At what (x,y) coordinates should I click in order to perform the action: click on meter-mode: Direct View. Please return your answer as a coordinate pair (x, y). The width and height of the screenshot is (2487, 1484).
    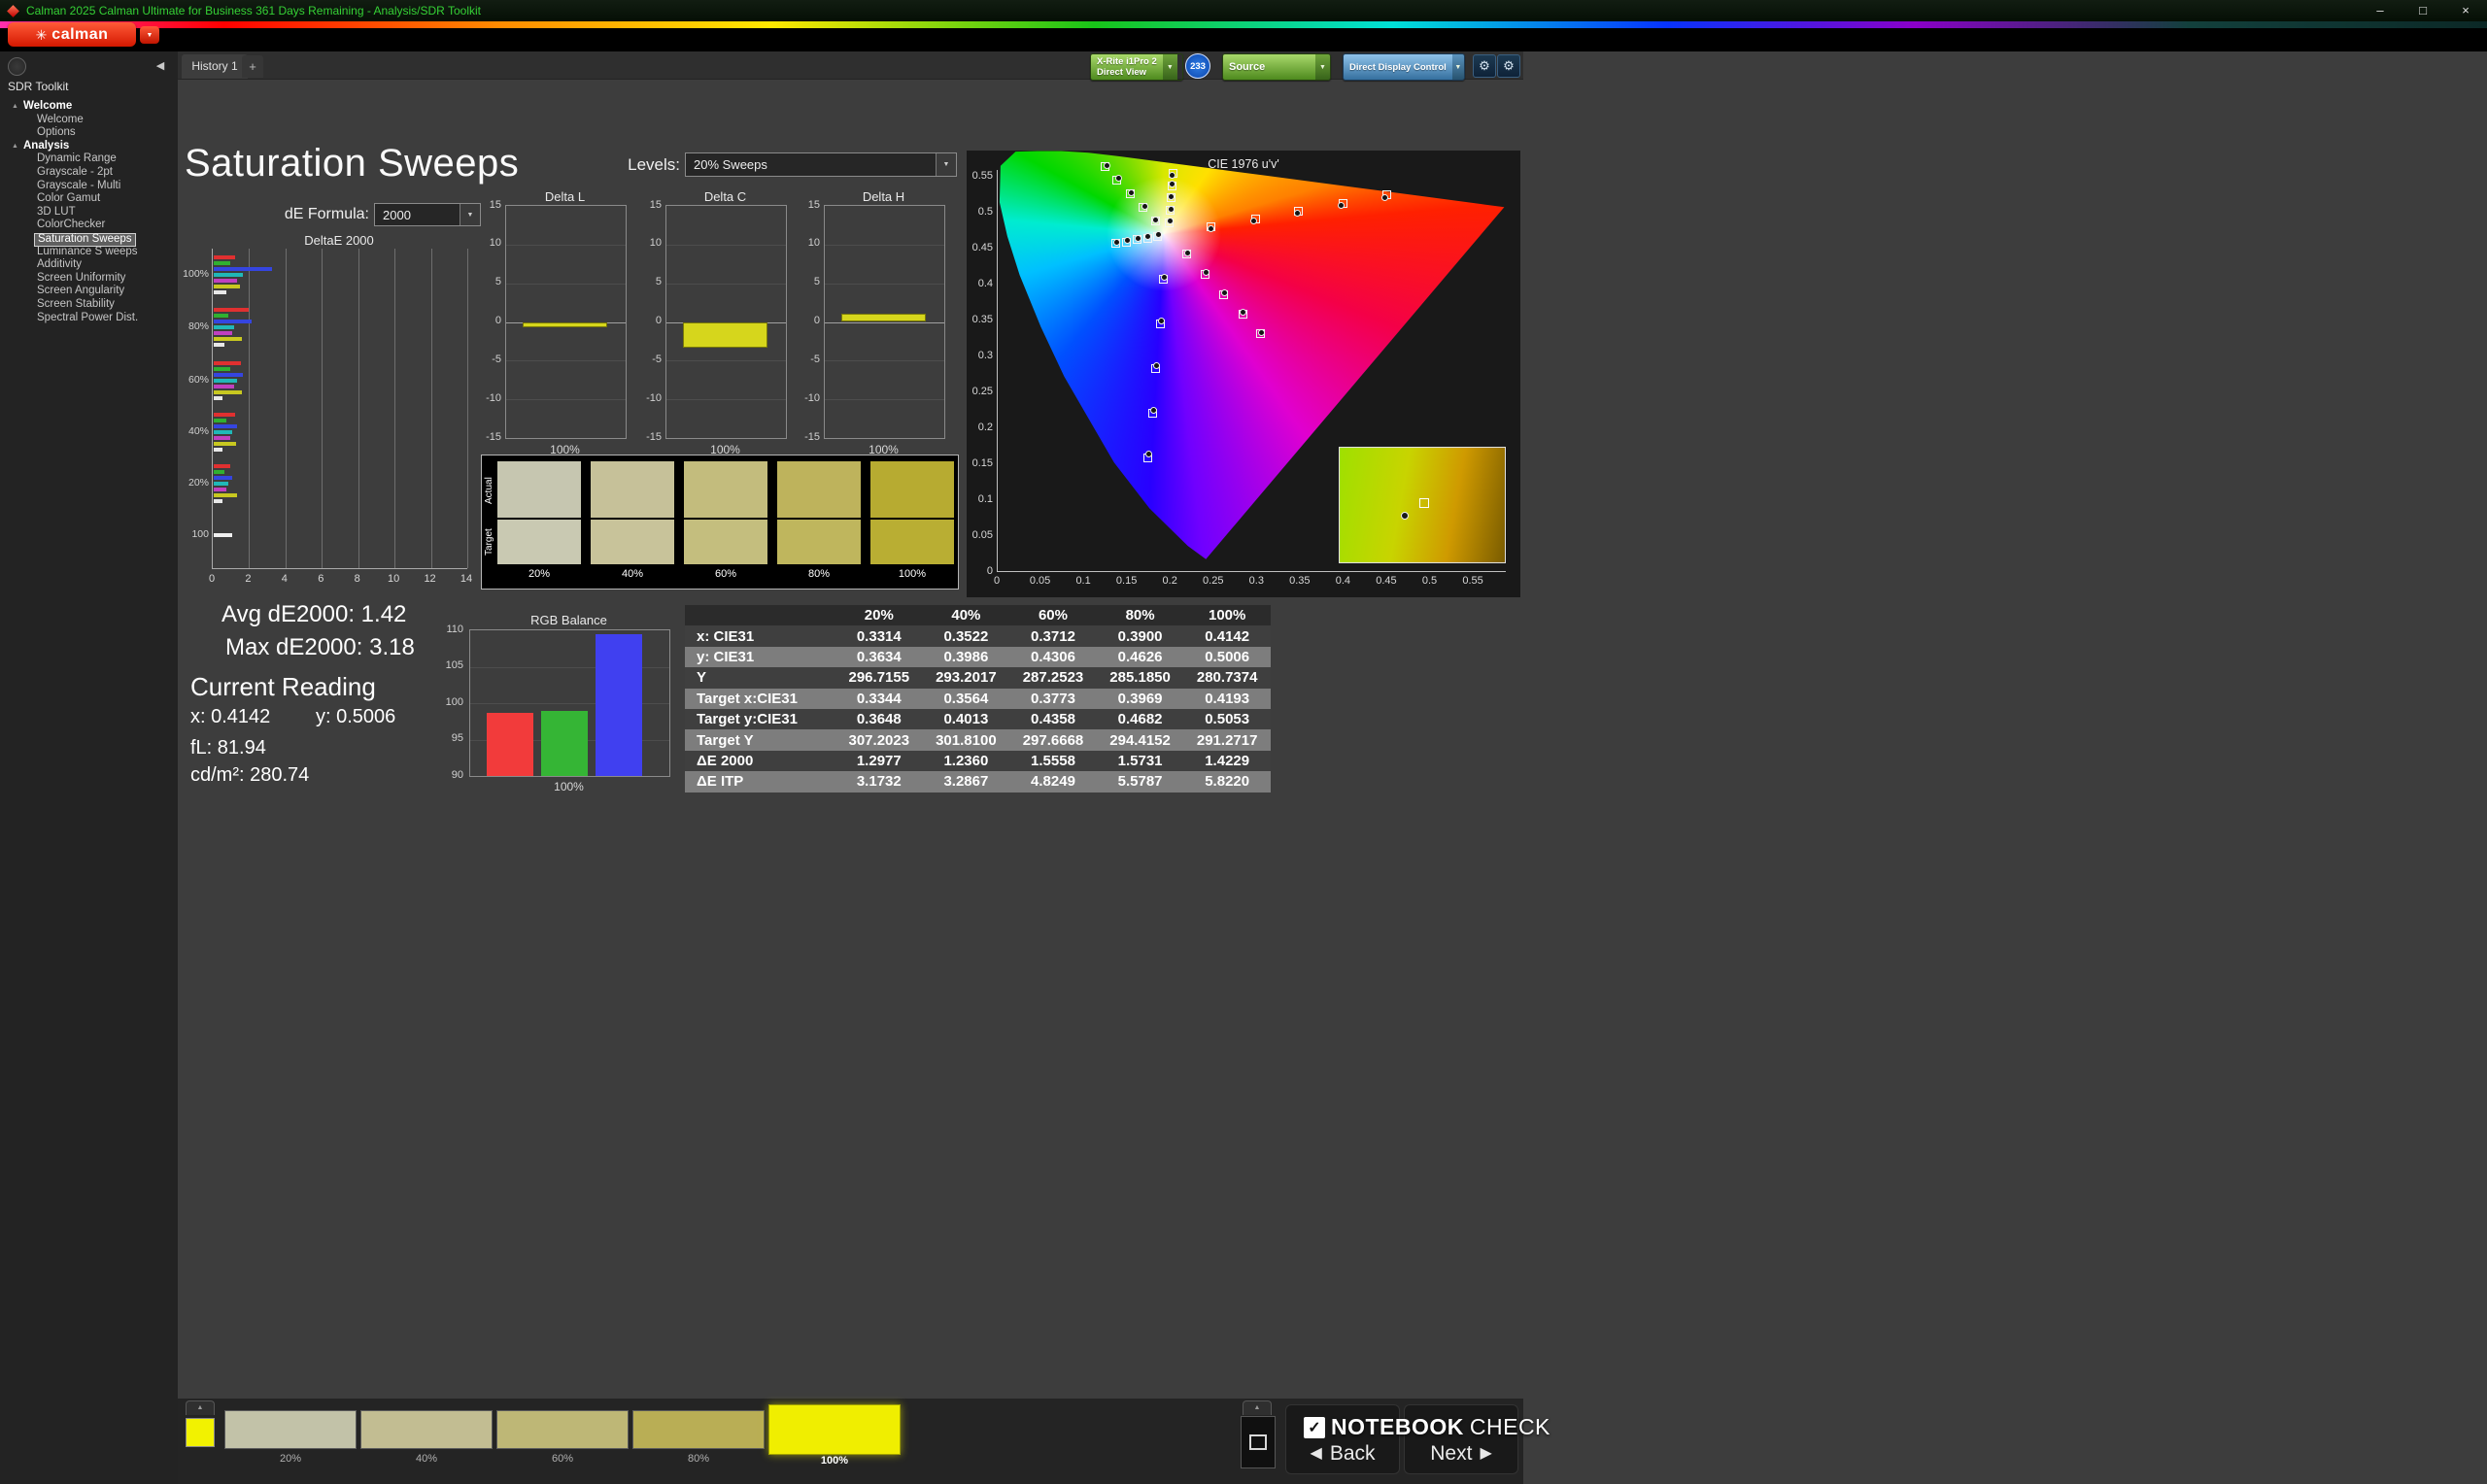
    Looking at the image, I should click on (1122, 72).